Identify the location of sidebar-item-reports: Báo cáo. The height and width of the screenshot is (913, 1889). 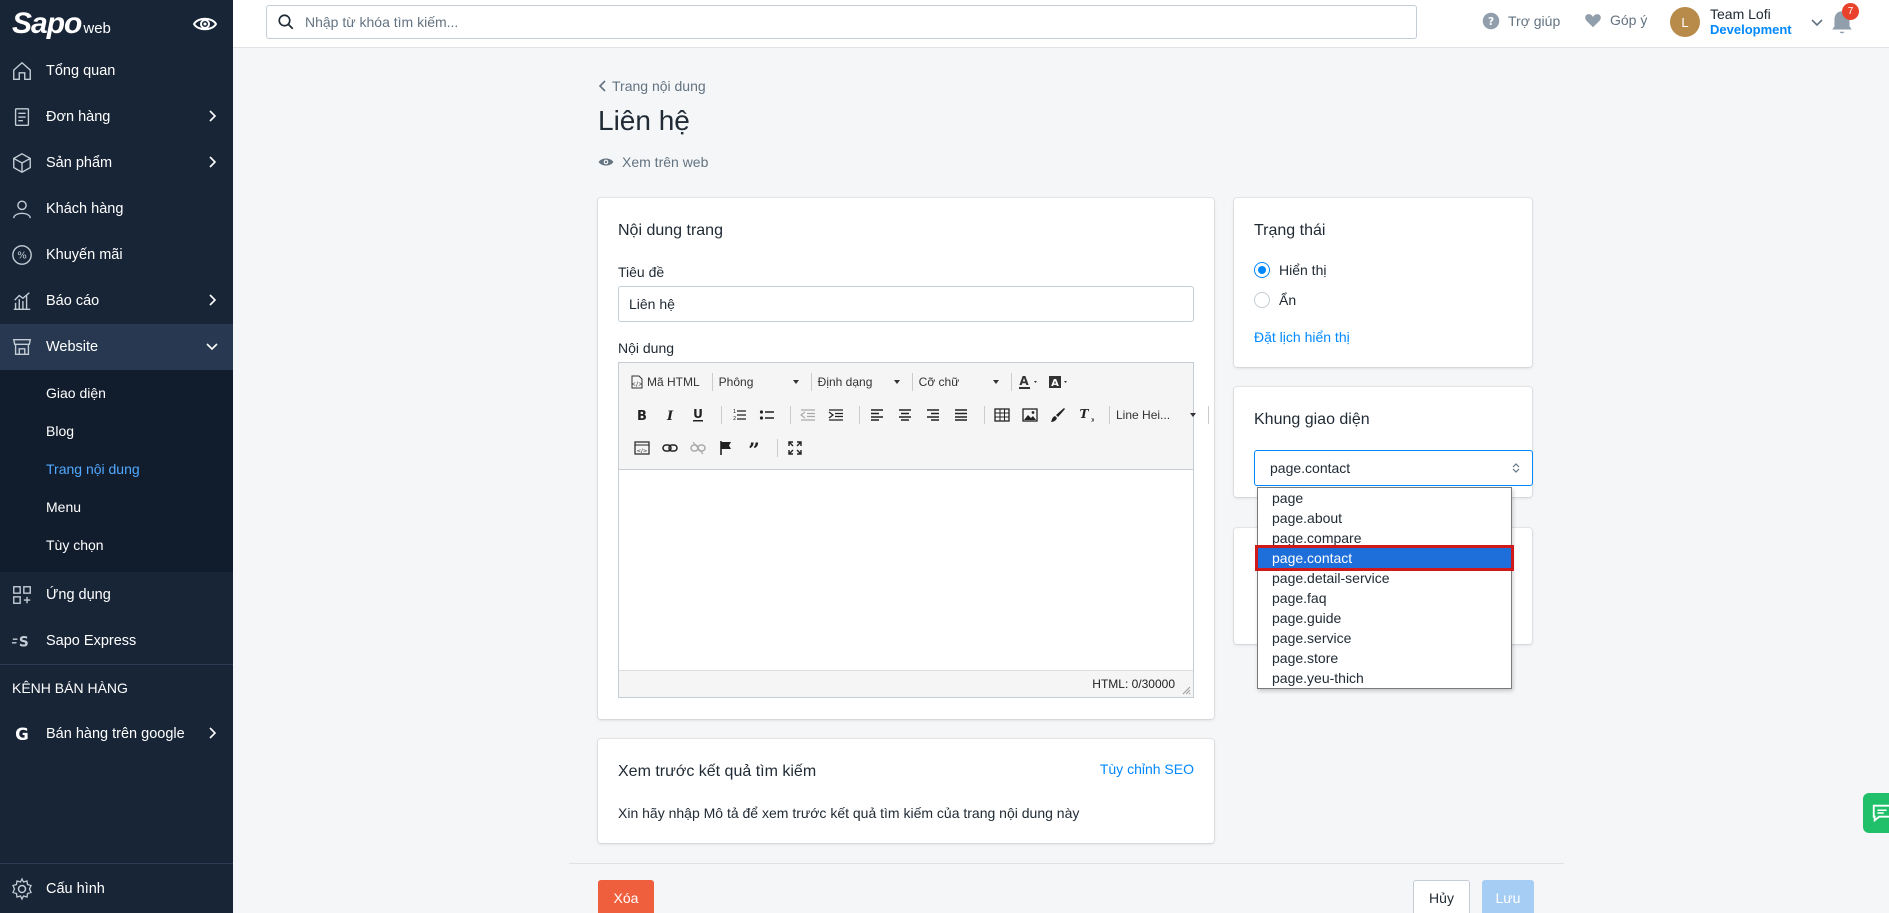
(116, 301).